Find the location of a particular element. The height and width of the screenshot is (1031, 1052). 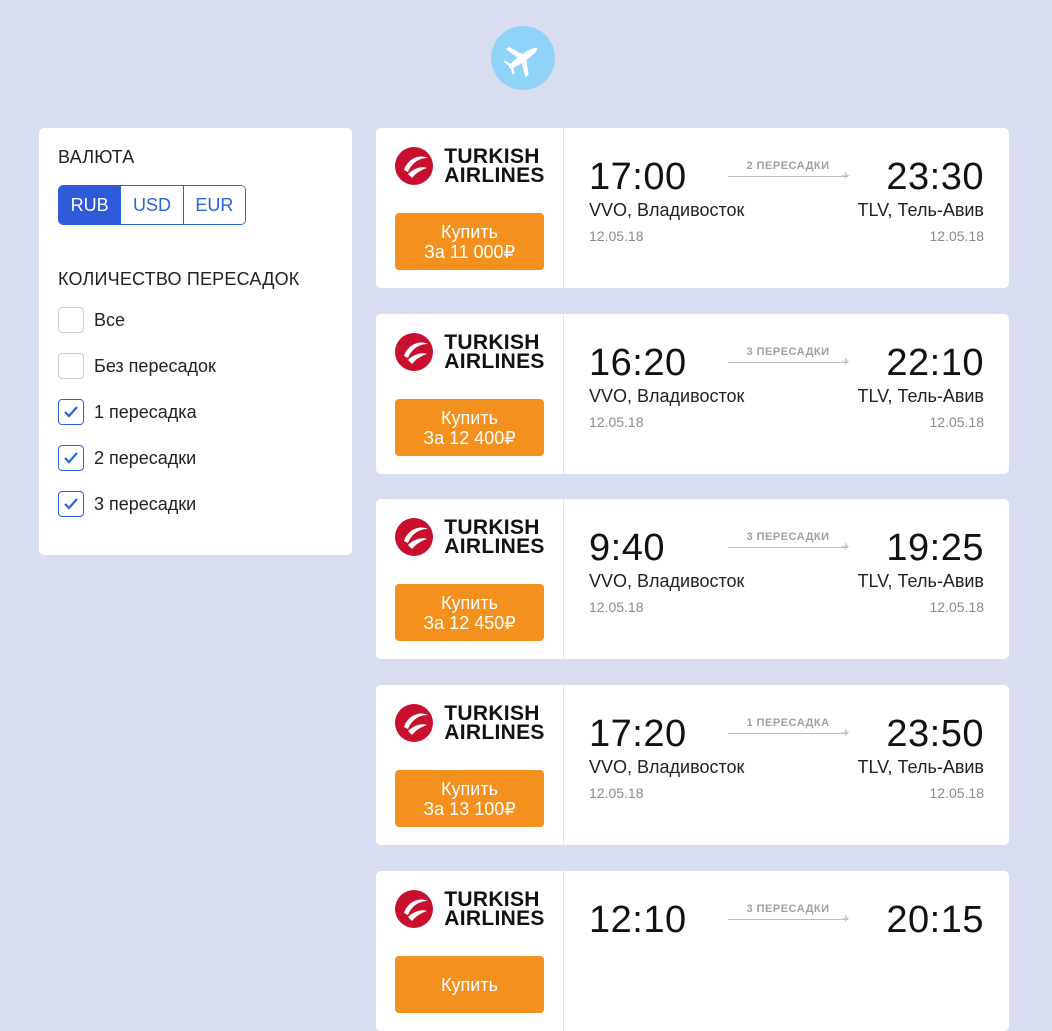

stops-option-3: 3 пересадки is located at coordinates (195, 504).